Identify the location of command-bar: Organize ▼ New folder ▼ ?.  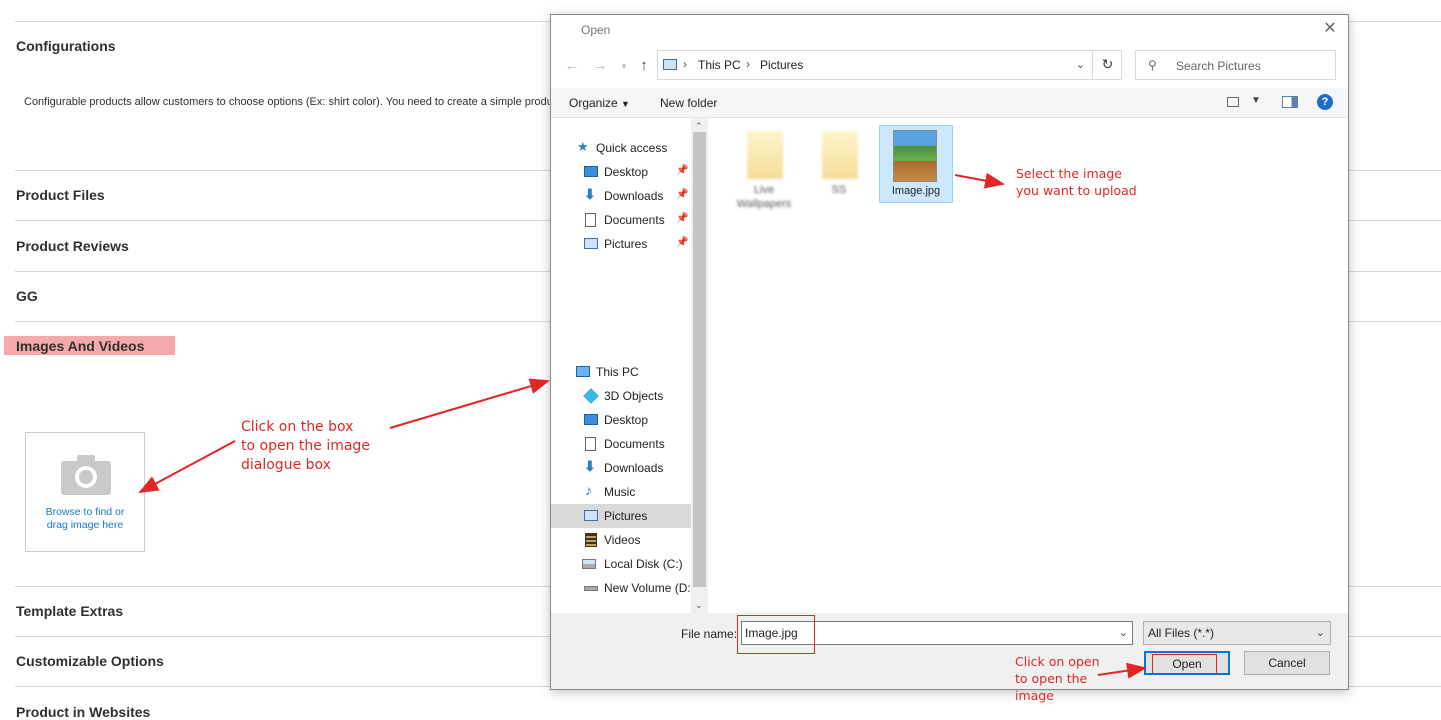
(949, 103).